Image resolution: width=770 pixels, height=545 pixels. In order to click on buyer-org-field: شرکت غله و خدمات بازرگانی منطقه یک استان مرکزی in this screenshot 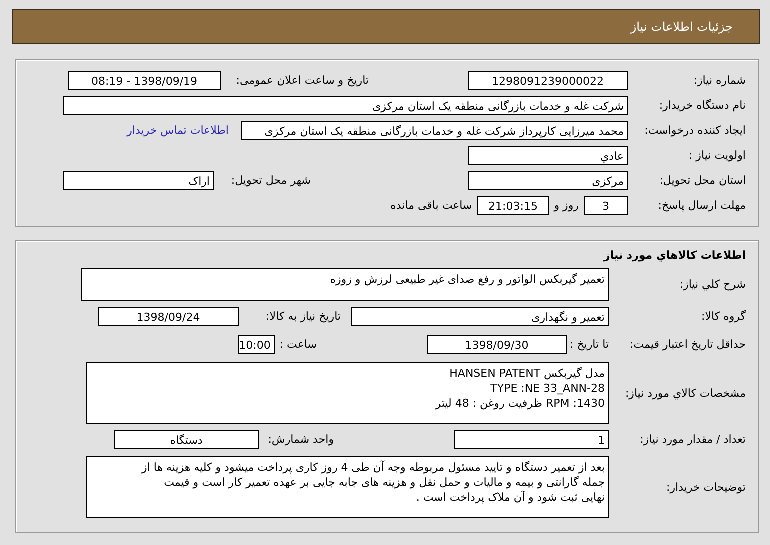, I will do `click(345, 105)`.